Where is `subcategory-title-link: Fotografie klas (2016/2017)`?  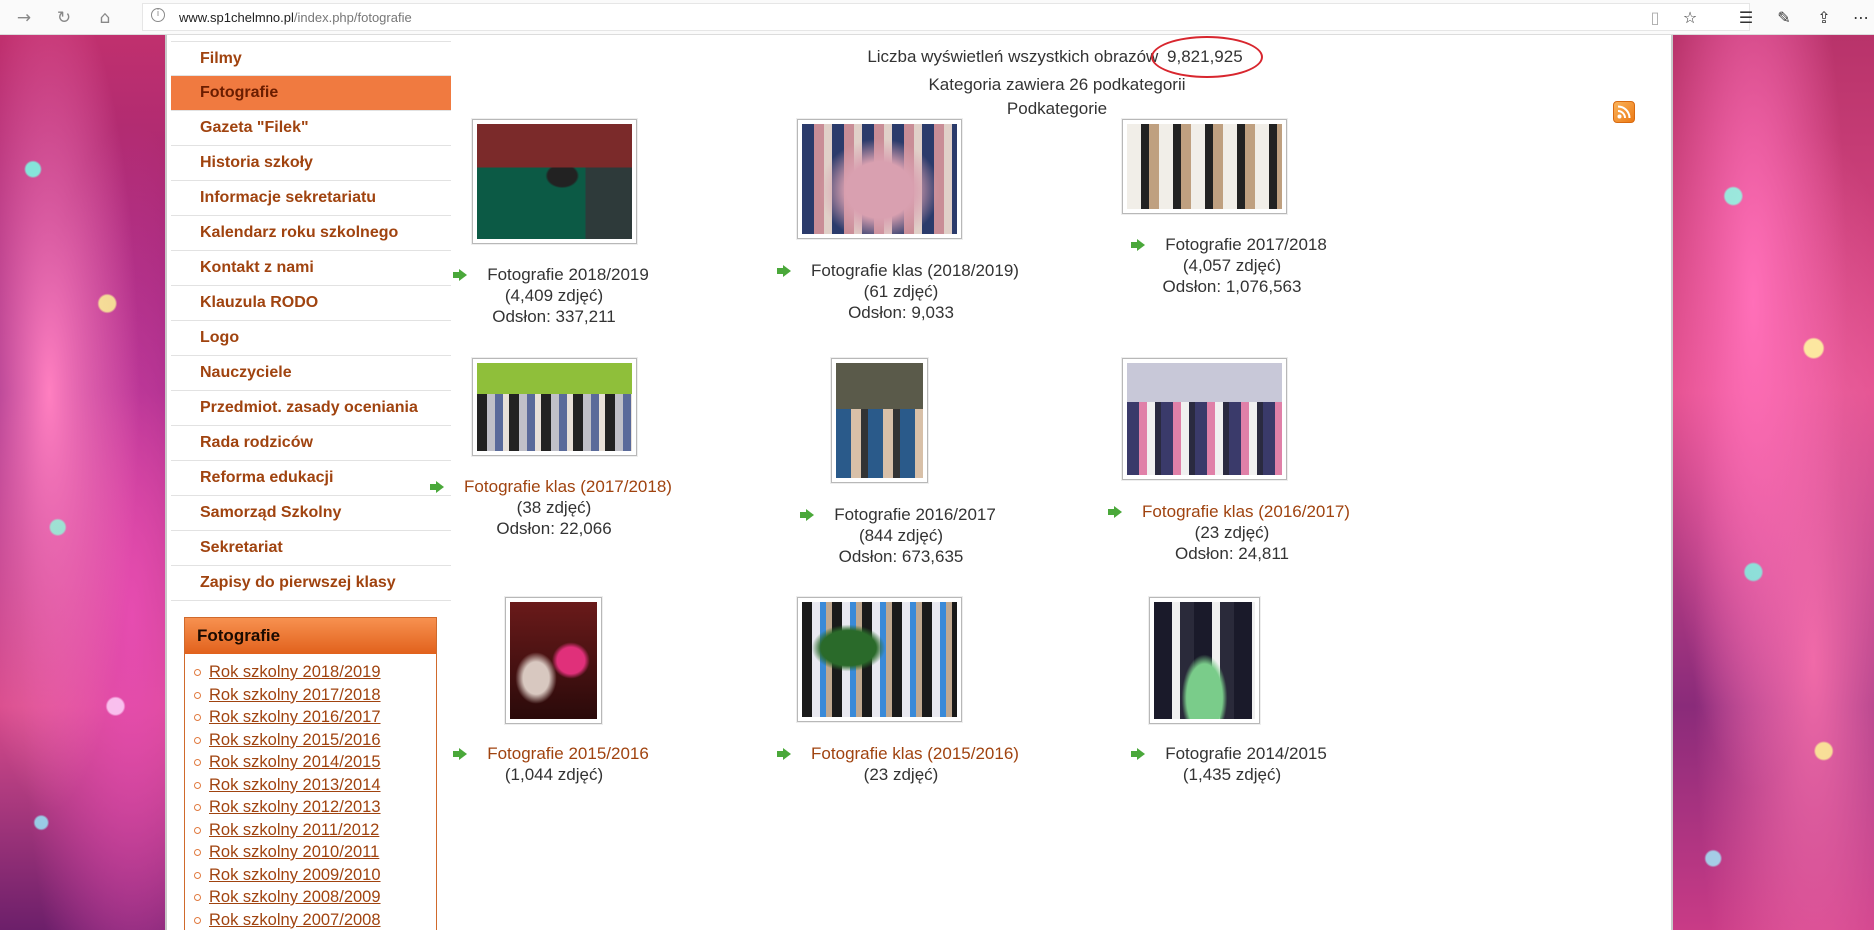 subcategory-title-link: Fotografie klas (2016/2017) is located at coordinates (1229, 511).